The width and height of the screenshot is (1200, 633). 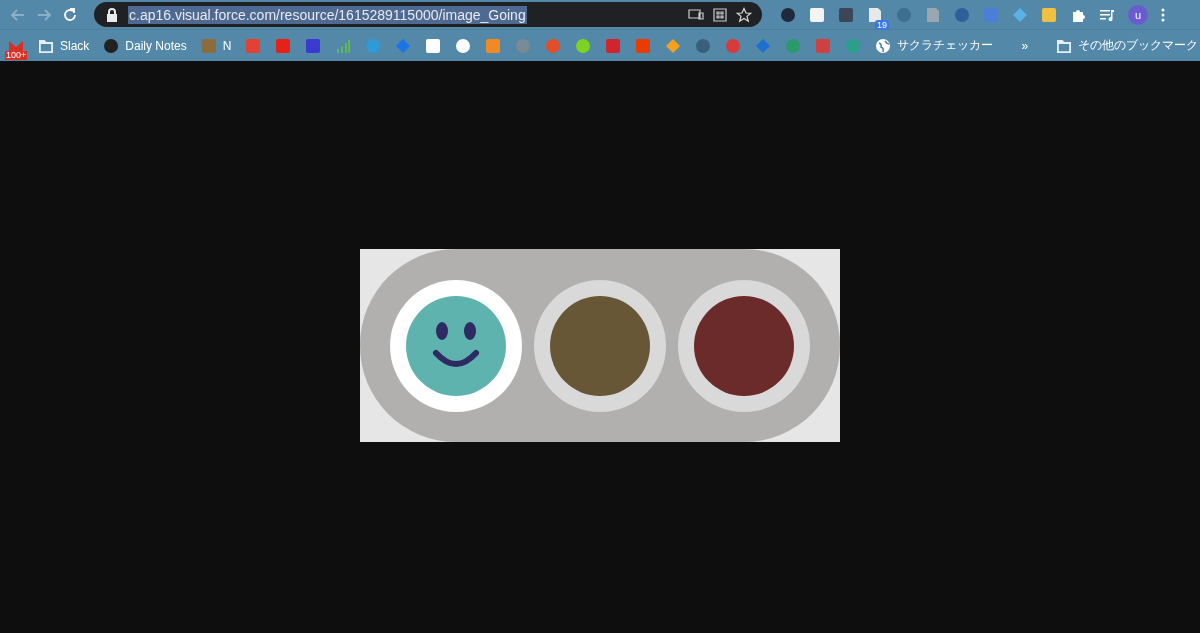 What do you see at coordinates (16, 55) in the screenshot?
I see `count-badge: 100+` at bounding box center [16, 55].